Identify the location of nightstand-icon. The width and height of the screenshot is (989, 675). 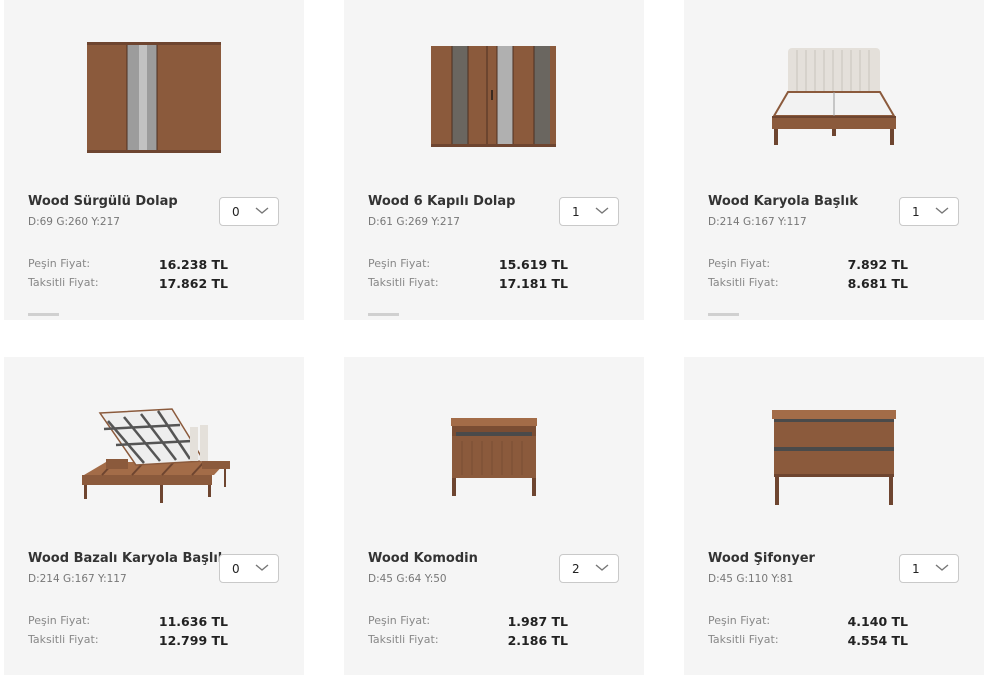
(494, 457).